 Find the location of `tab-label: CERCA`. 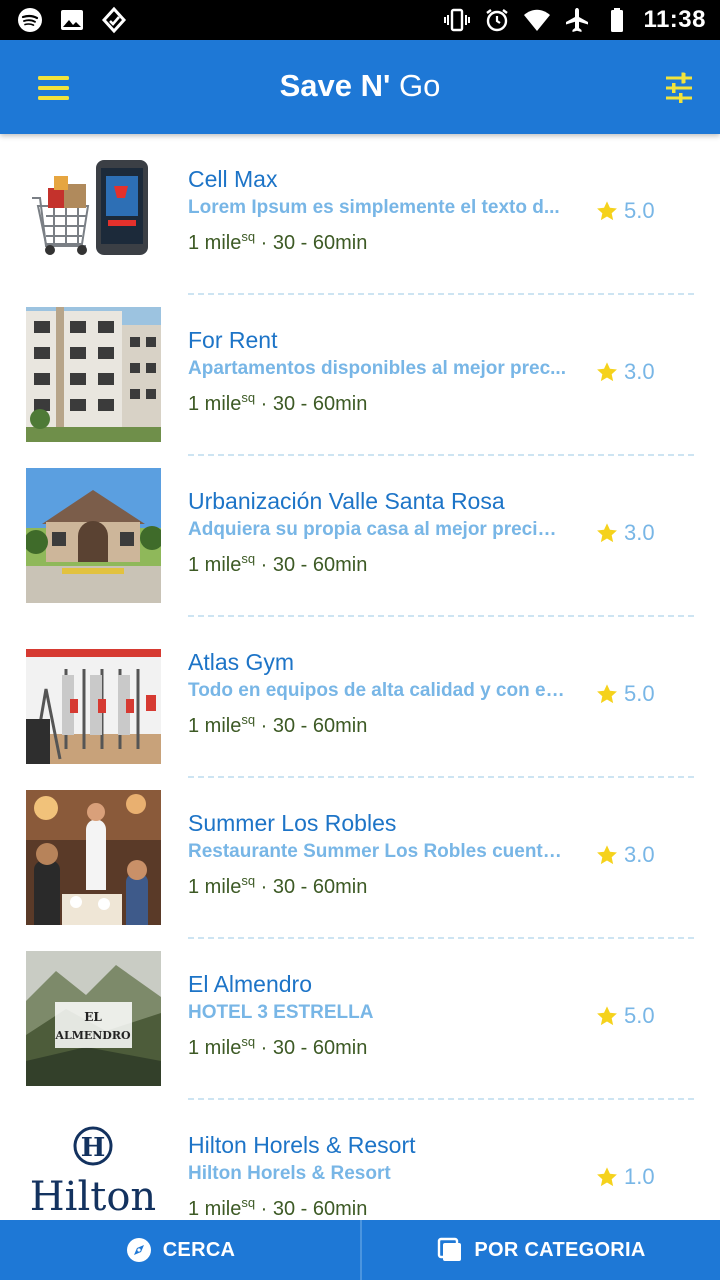

tab-label: CERCA is located at coordinates (199, 1249).